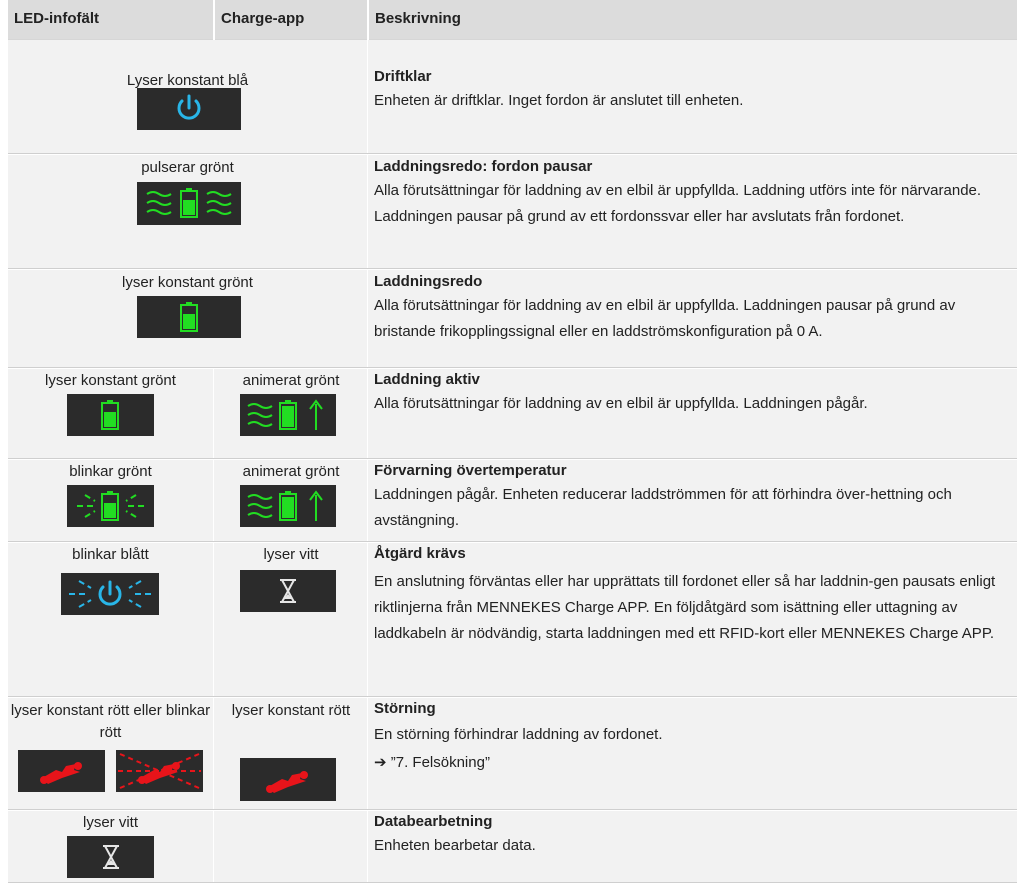 Image resolution: width=1020 pixels, height=885 pixels. Describe the element at coordinates (110, 822) in the screenshot. I see `led-state-text: lyser vitt` at that location.